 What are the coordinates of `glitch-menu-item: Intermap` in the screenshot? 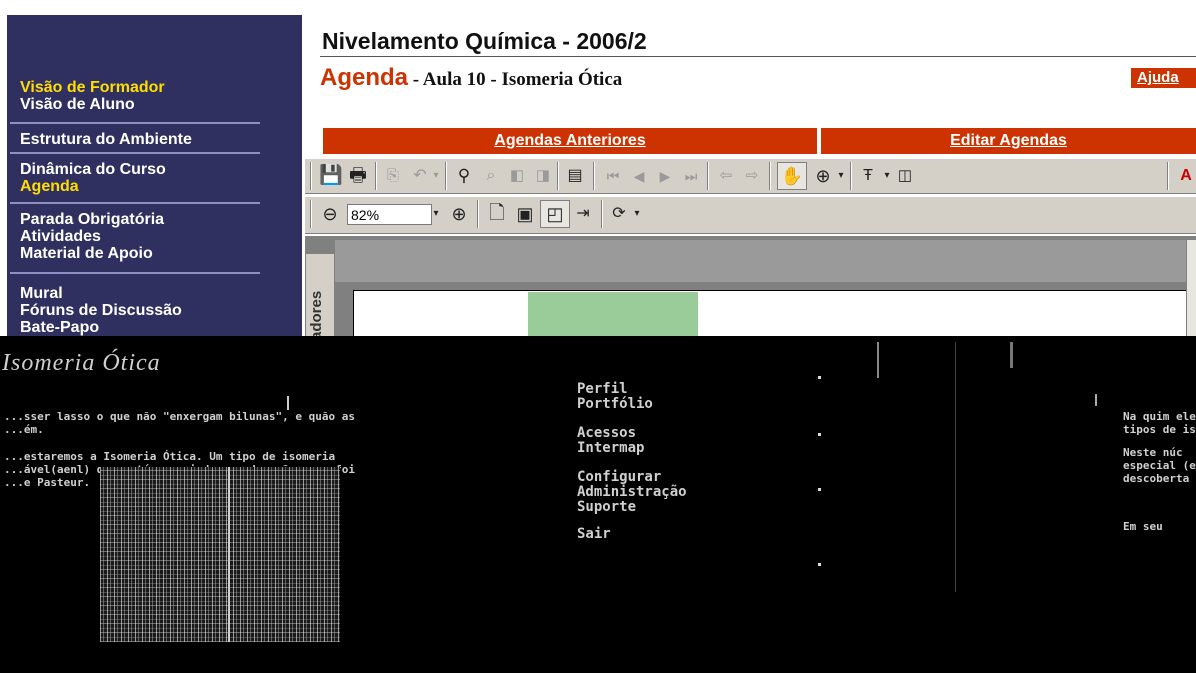 It's located at (611, 448).